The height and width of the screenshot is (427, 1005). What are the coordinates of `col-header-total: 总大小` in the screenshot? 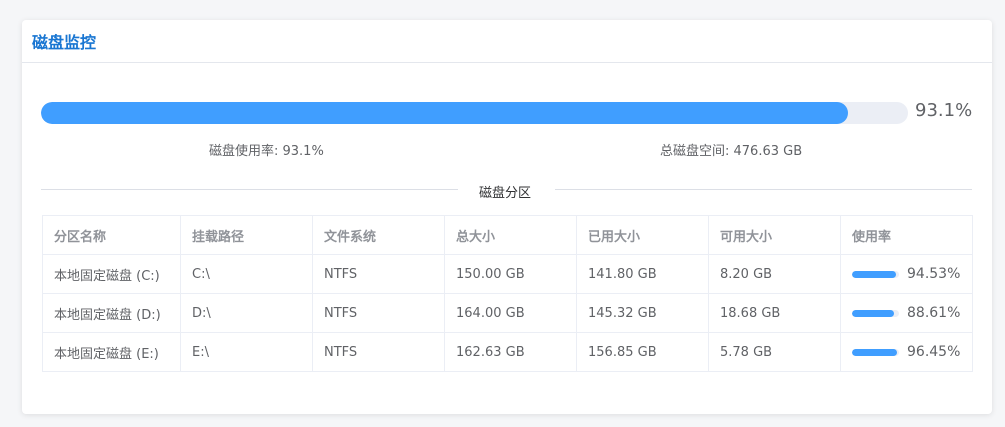 It's located at (510, 235).